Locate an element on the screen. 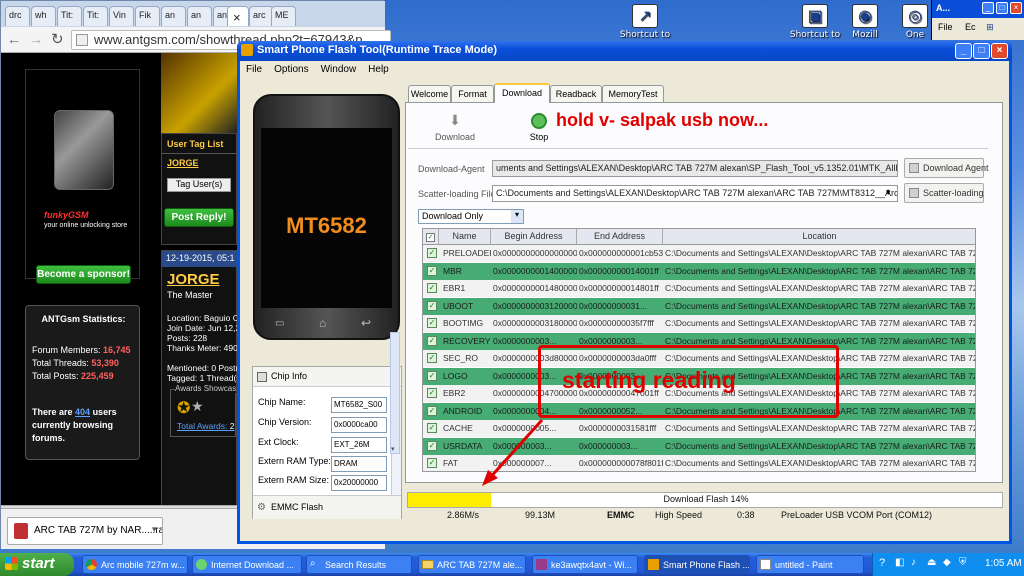 Image resolution: width=1024 pixels, height=576 pixels. shield-icon: ⛨ is located at coordinates (963, 562).